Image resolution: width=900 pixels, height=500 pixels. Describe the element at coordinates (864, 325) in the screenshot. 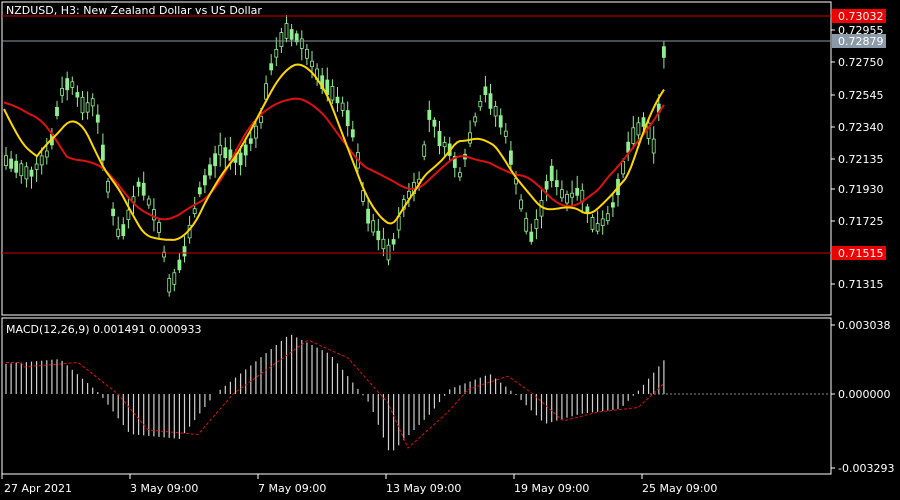

I see `macd-tick-label: 0.003038` at that location.